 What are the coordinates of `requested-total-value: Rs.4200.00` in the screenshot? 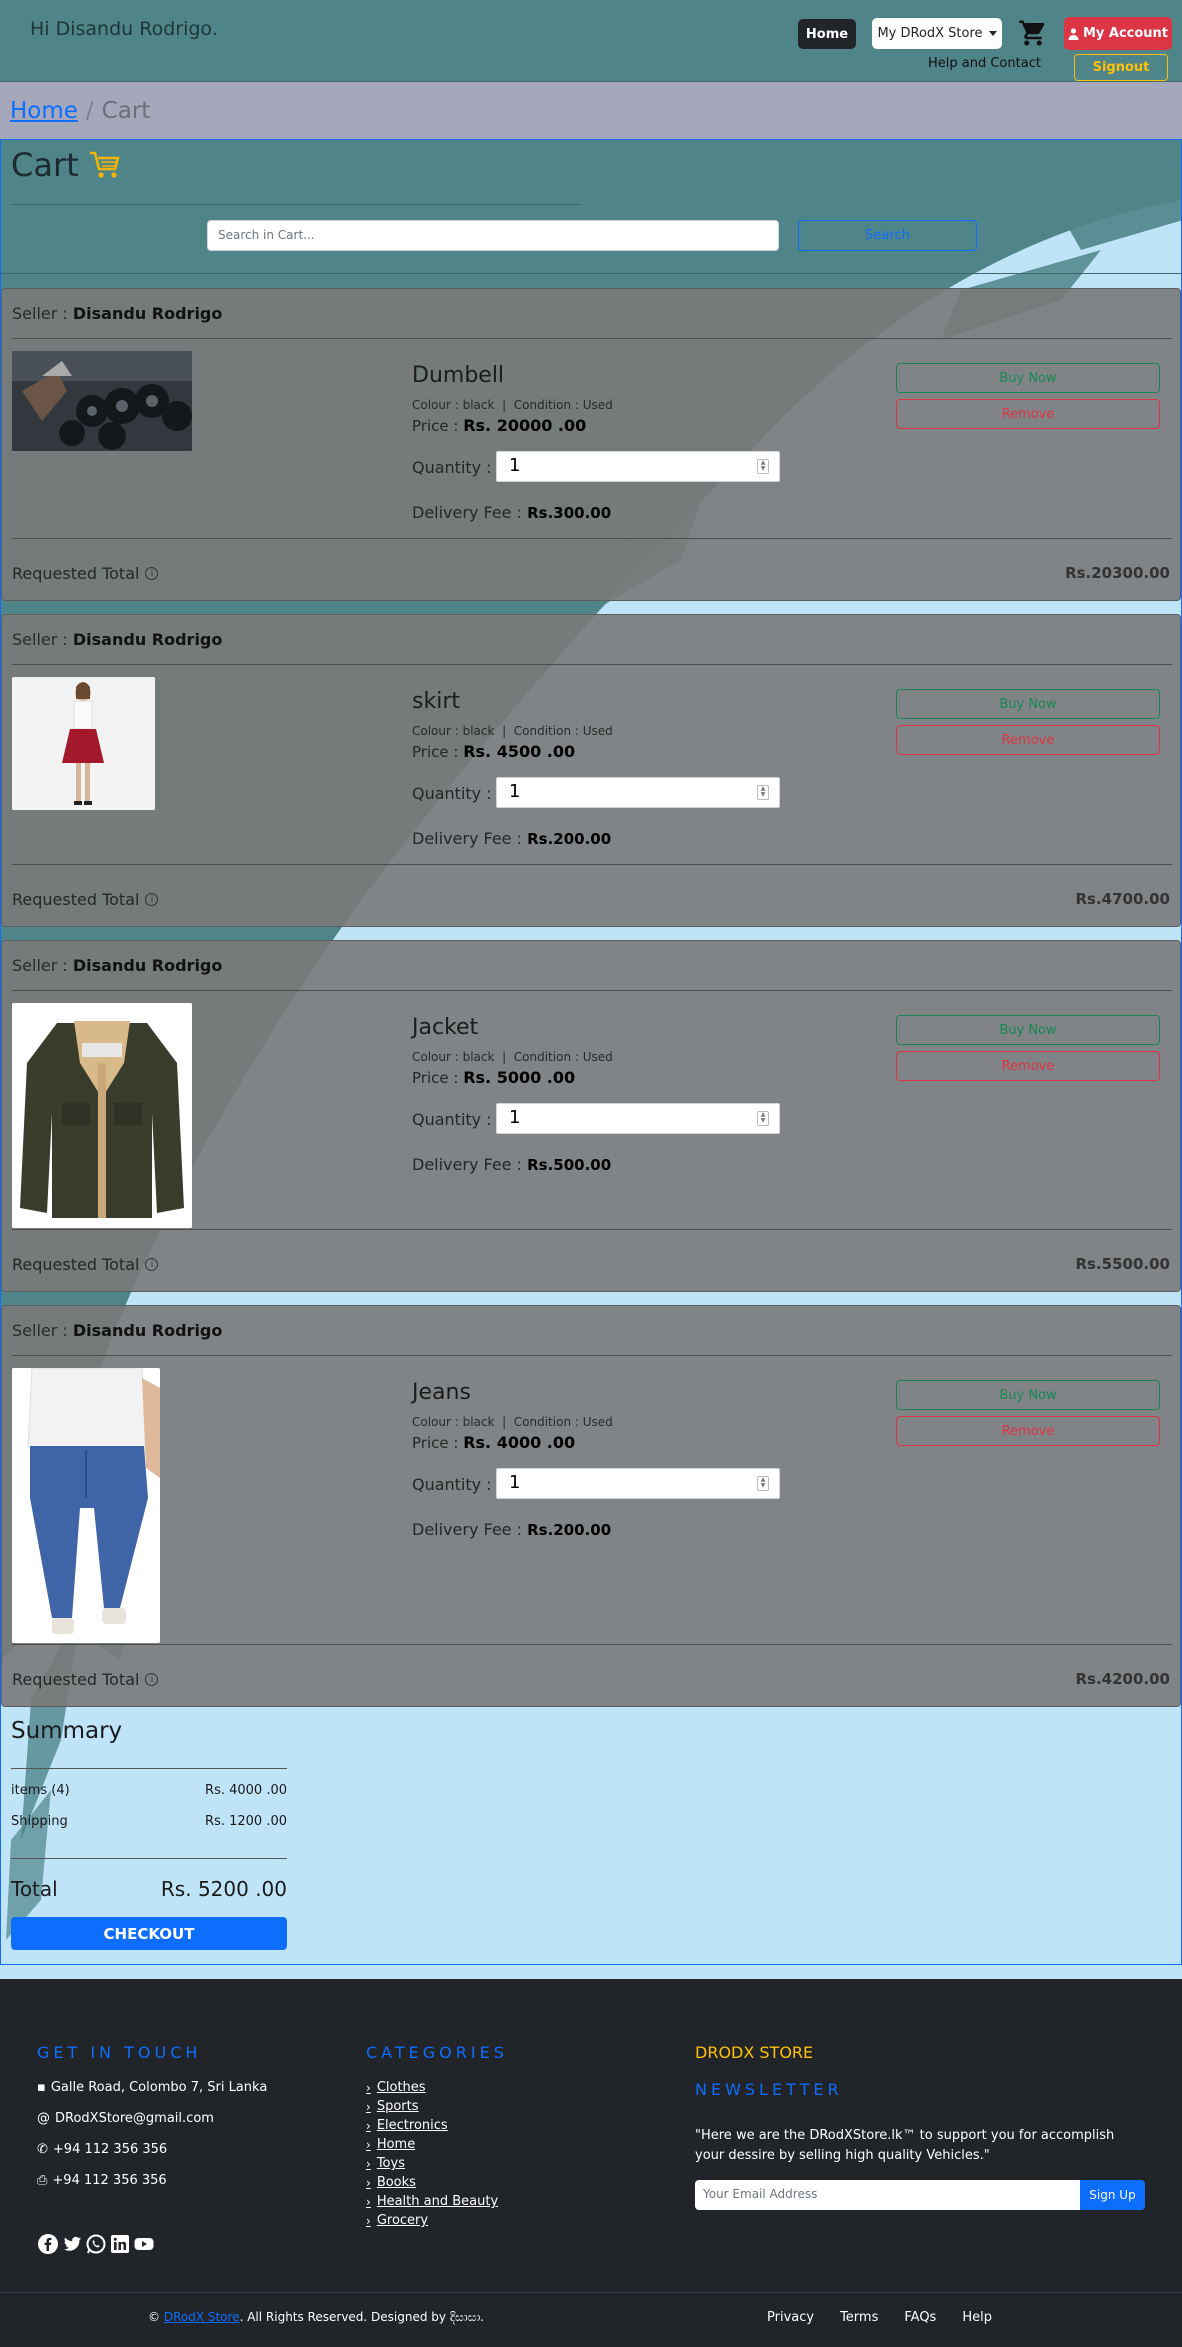 It's located at (1123, 1679).